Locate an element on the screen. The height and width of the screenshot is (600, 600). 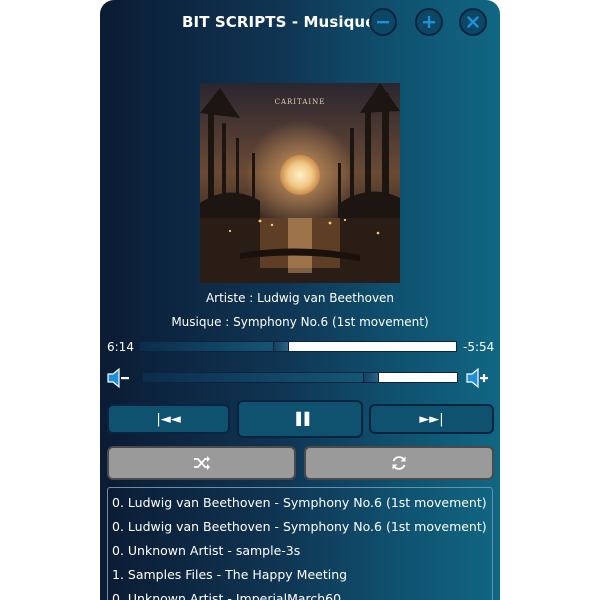
playlist-item: 0. Unknown Artist - sample-3s is located at coordinates (206, 550).